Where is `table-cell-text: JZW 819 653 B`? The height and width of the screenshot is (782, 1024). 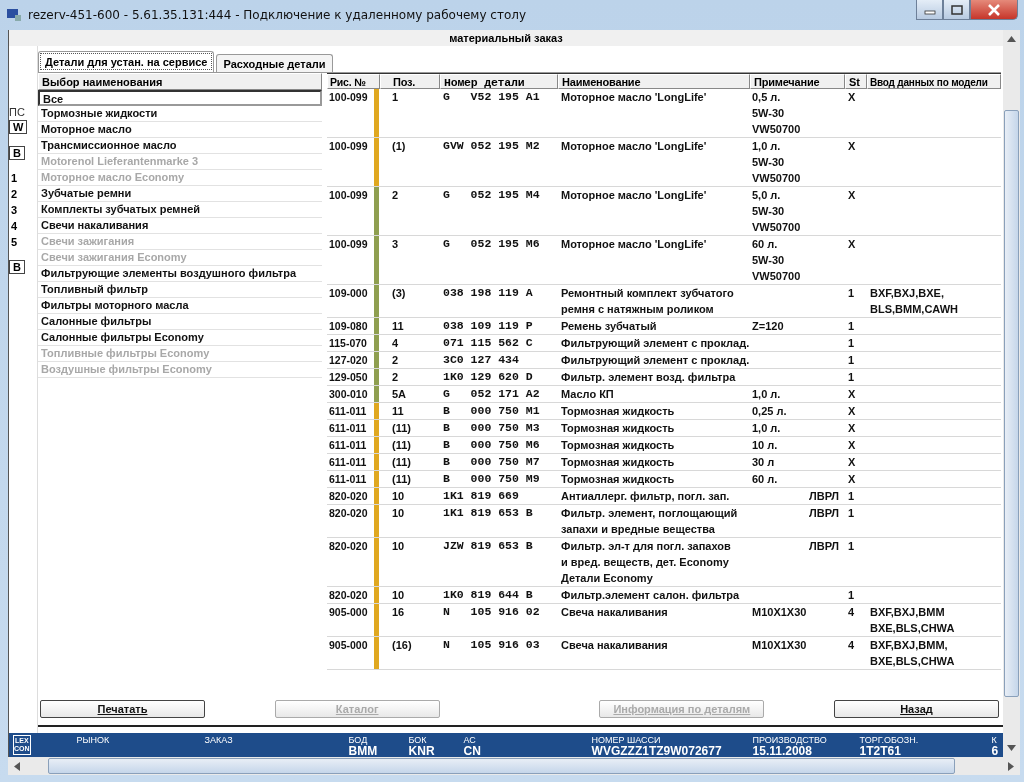
table-cell-text: JZW 819 653 B is located at coordinates (488, 546).